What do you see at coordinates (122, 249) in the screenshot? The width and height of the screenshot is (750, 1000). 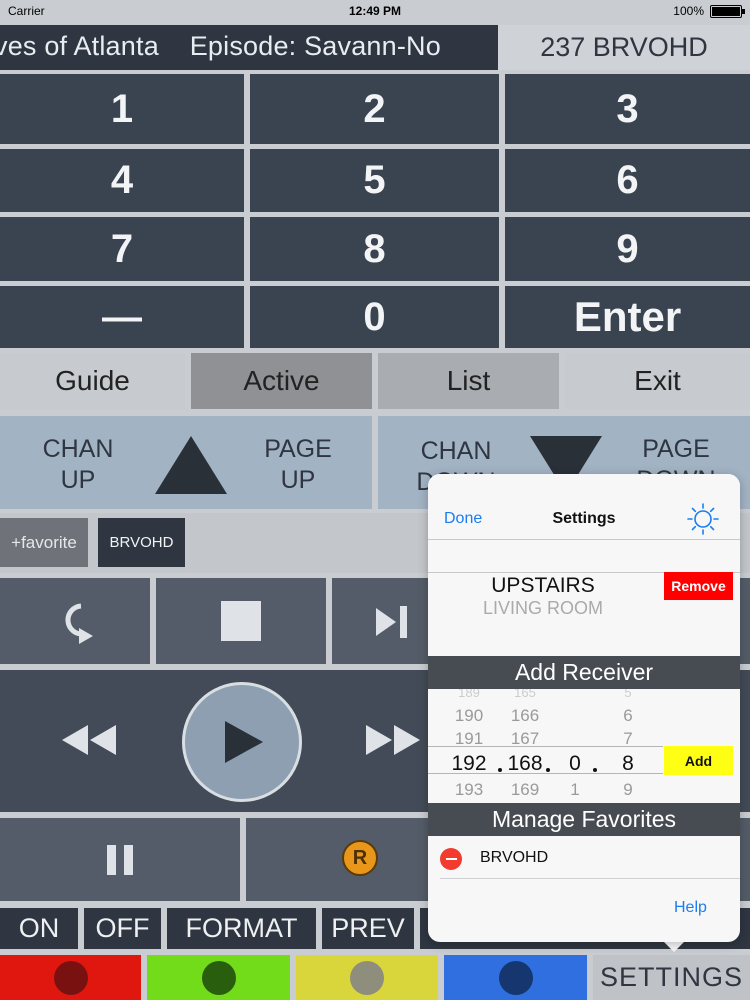 I see `key-7: 7` at bounding box center [122, 249].